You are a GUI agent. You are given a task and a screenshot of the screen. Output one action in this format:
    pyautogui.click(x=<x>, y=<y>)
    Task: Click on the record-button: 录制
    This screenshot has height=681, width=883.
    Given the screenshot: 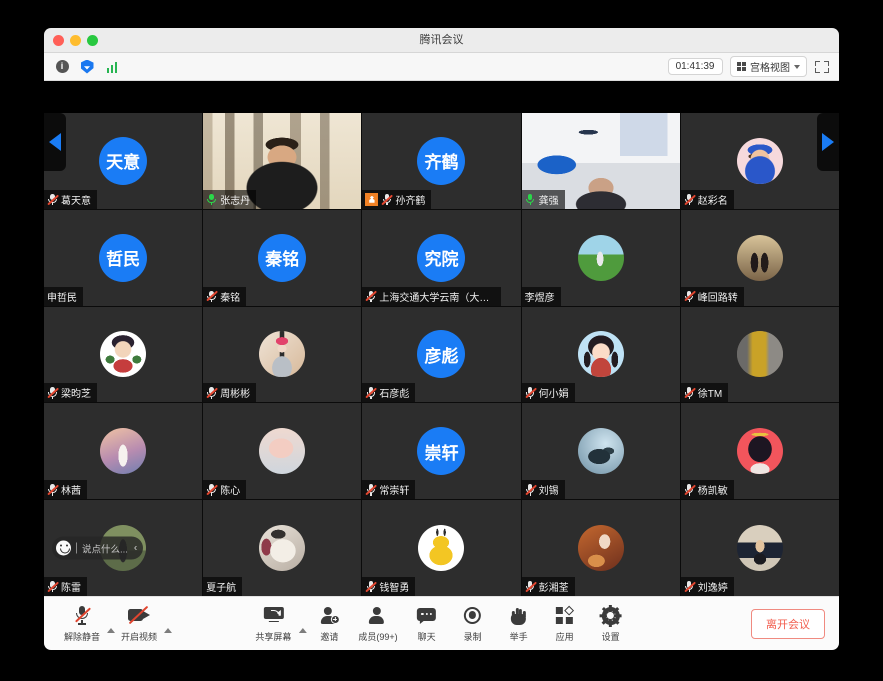 What is the action you would take?
    pyautogui.click(x=473, y=624)
    